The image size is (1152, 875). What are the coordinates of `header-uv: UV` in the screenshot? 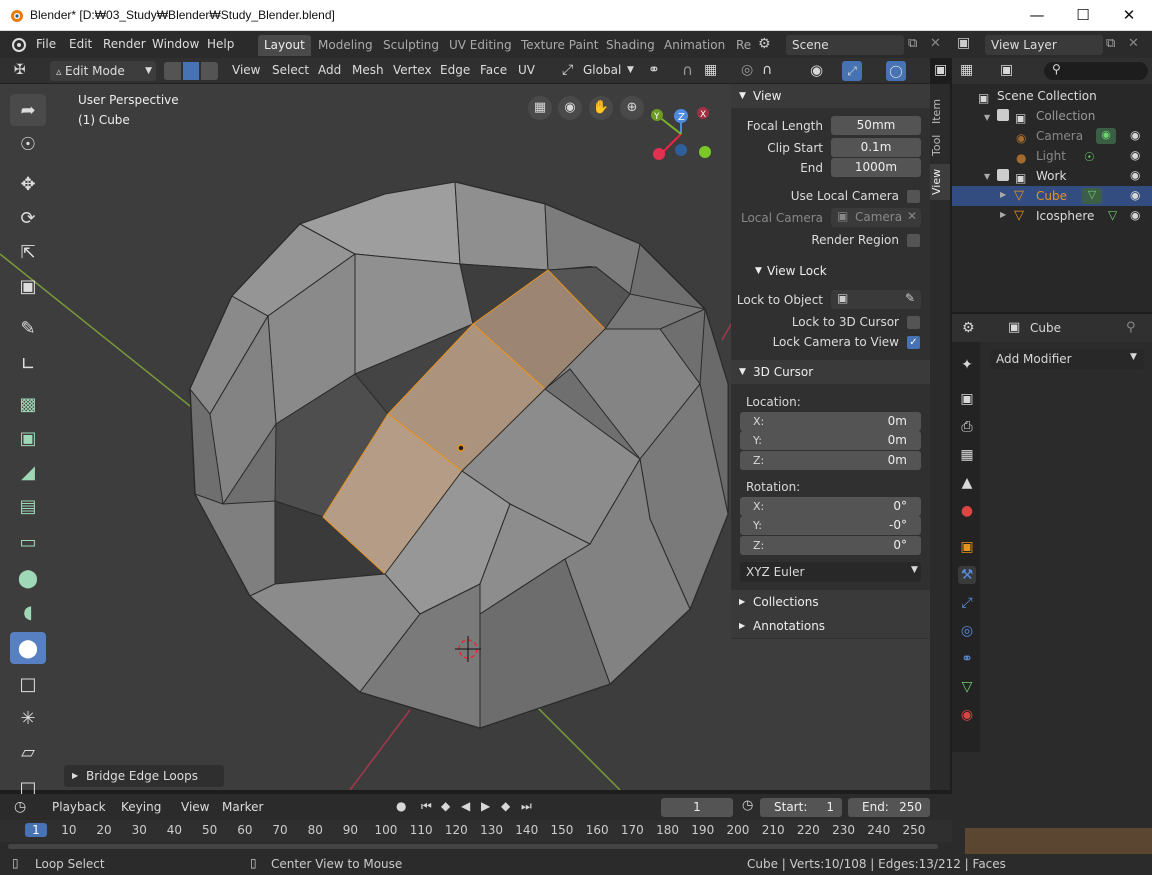 It's located at (526, 70).